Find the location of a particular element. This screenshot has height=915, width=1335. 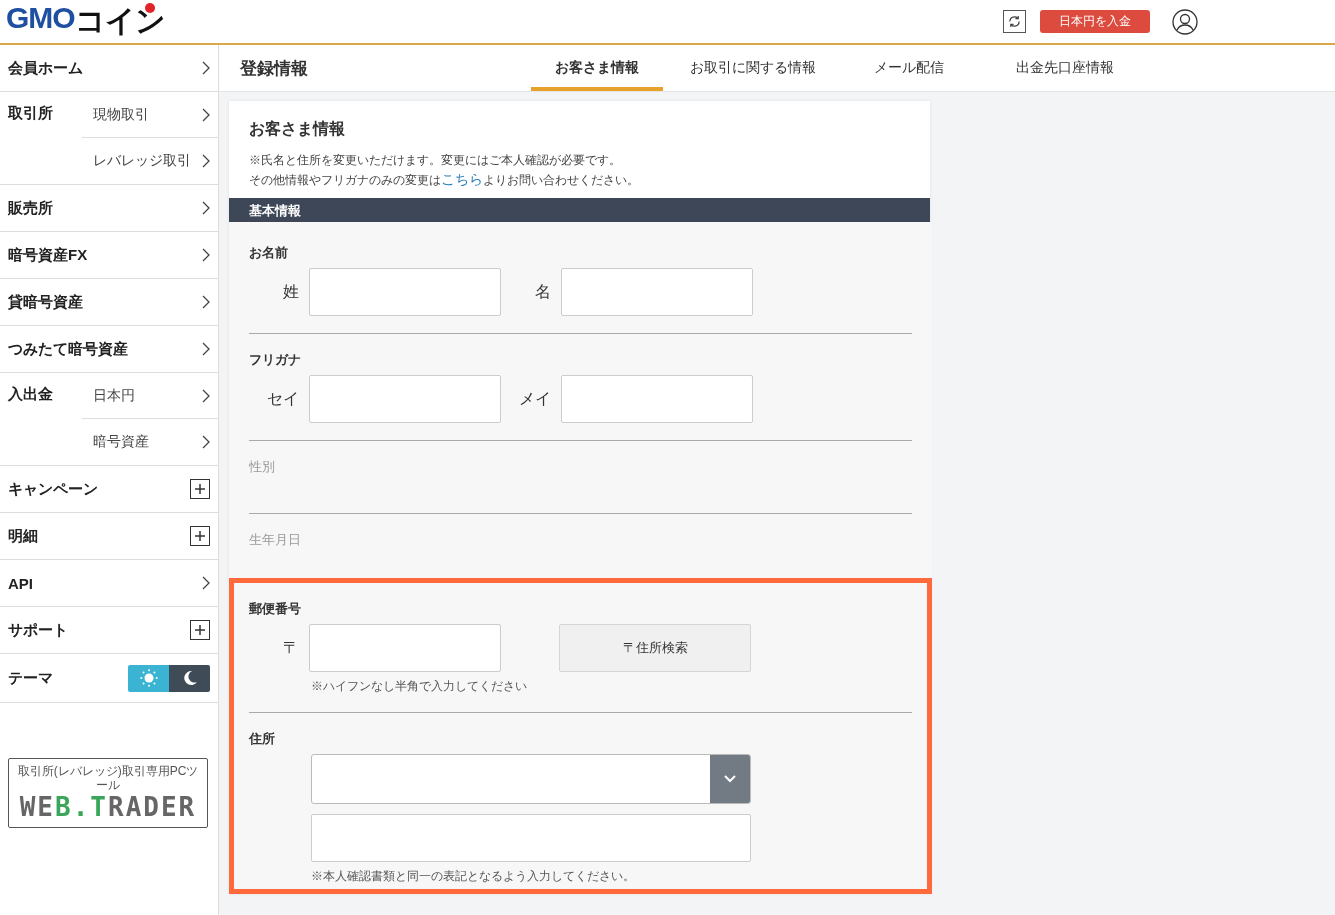

postal-mark: 〒 is located at coordinates (291, 647).